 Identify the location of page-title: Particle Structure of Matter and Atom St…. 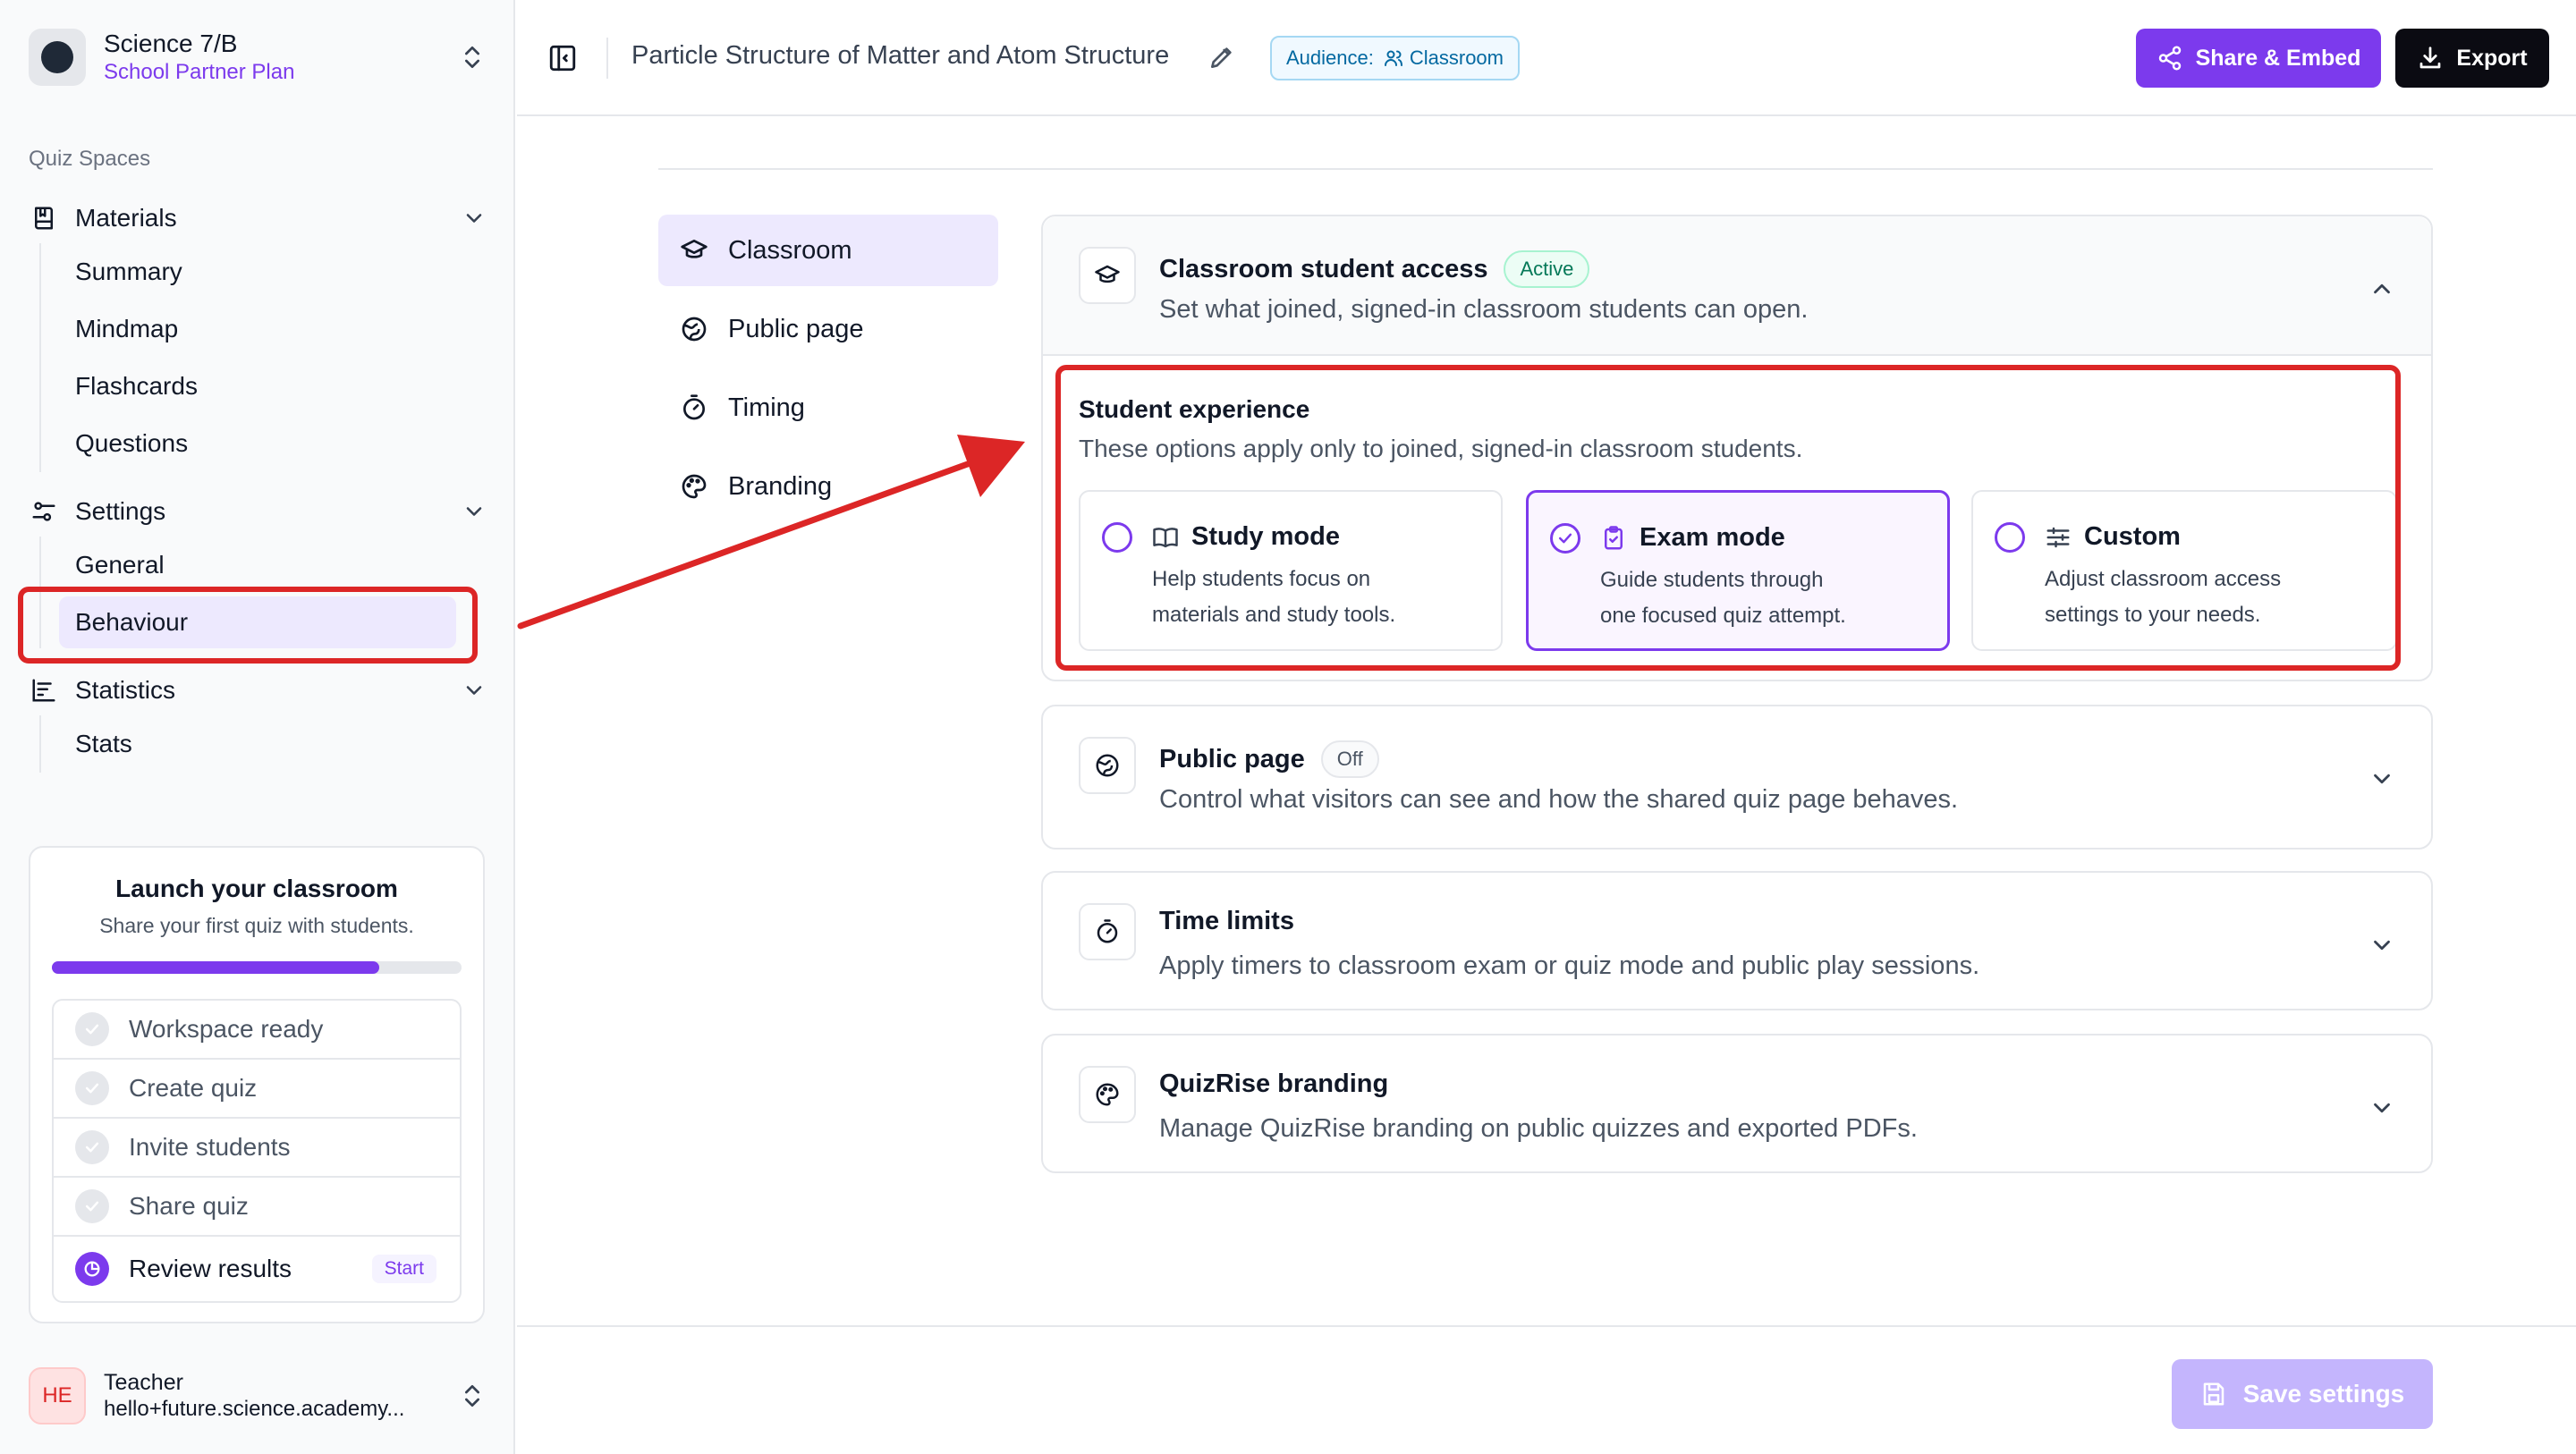
(900, 55).